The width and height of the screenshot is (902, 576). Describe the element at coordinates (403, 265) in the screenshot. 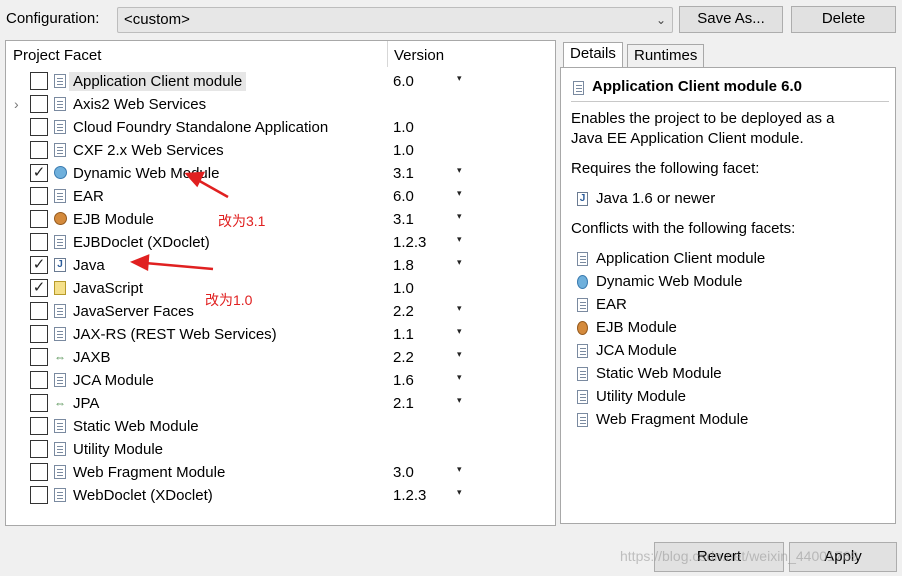

I see `facet-version: 1.8` at that location.